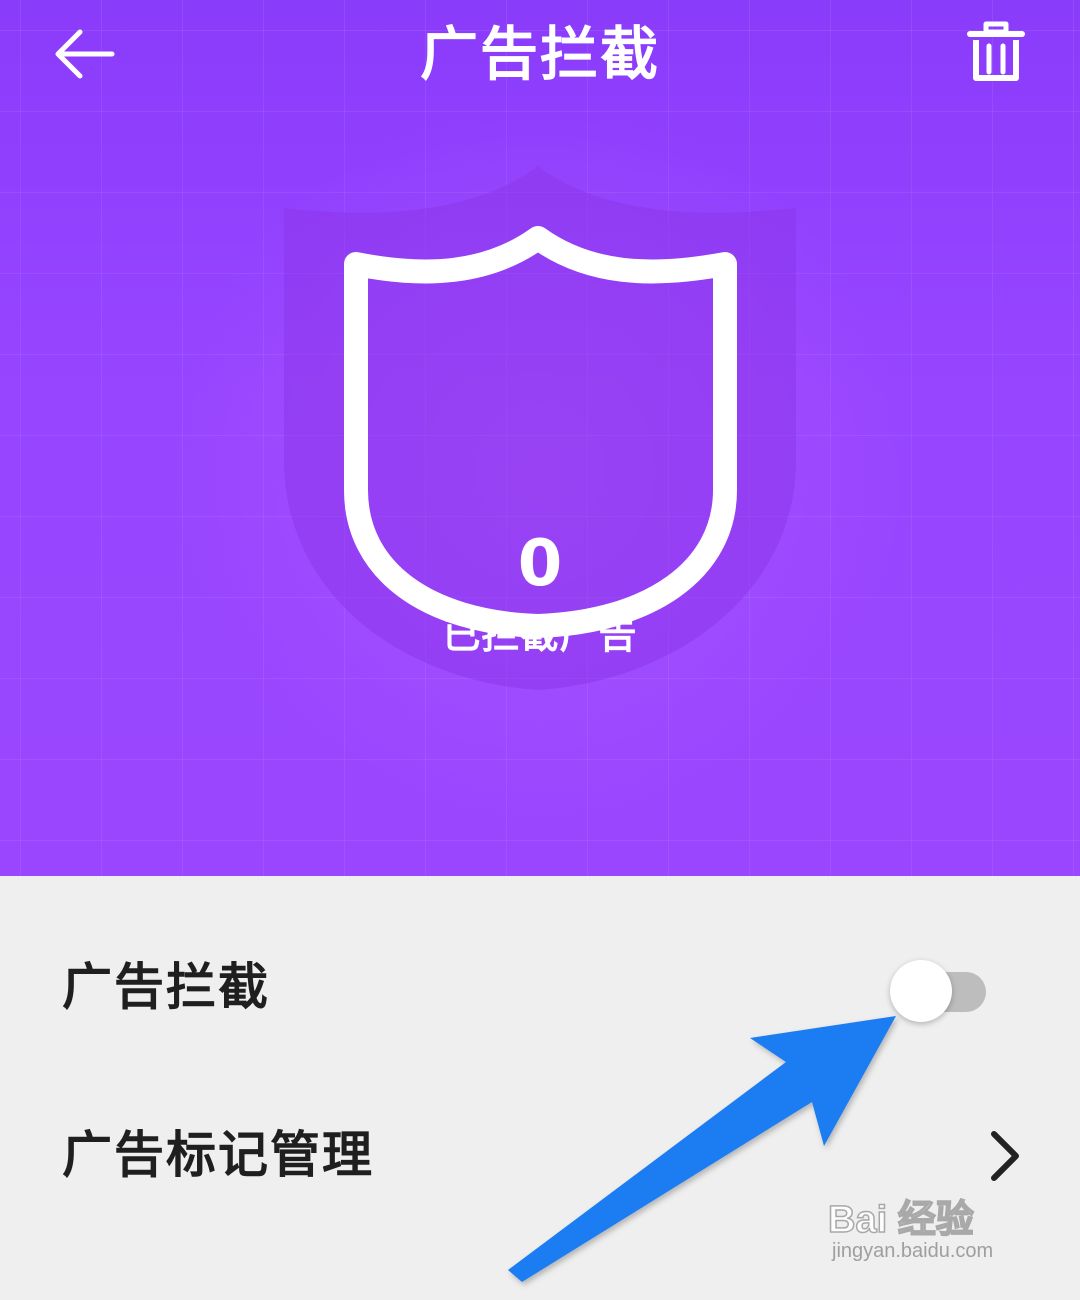  I want to click on trash-icon, so click(996, 51).